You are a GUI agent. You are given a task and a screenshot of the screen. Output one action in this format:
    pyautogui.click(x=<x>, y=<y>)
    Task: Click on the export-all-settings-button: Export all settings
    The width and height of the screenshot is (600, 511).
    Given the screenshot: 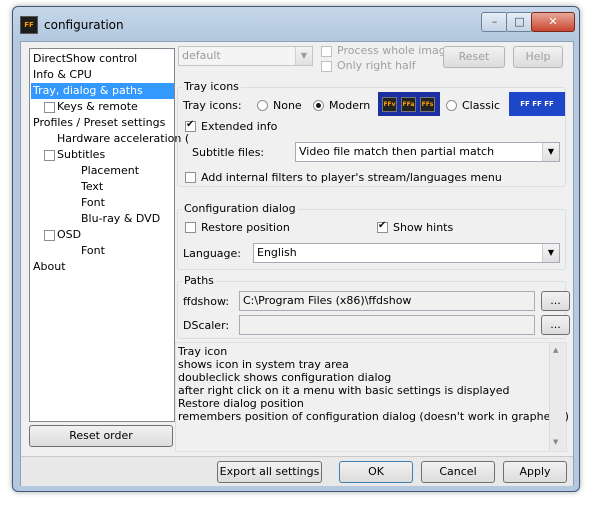 What is the action you would take?
    pyautogui.click(x=269, y=472)
    